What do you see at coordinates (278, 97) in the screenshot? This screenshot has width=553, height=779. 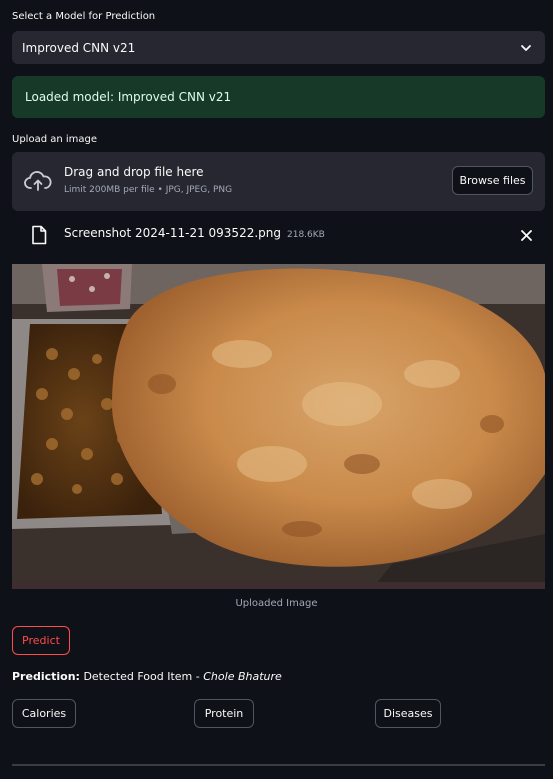 I see `success-alert: Loaded model: Improved CNN v21` at bounding box center [278, 97].